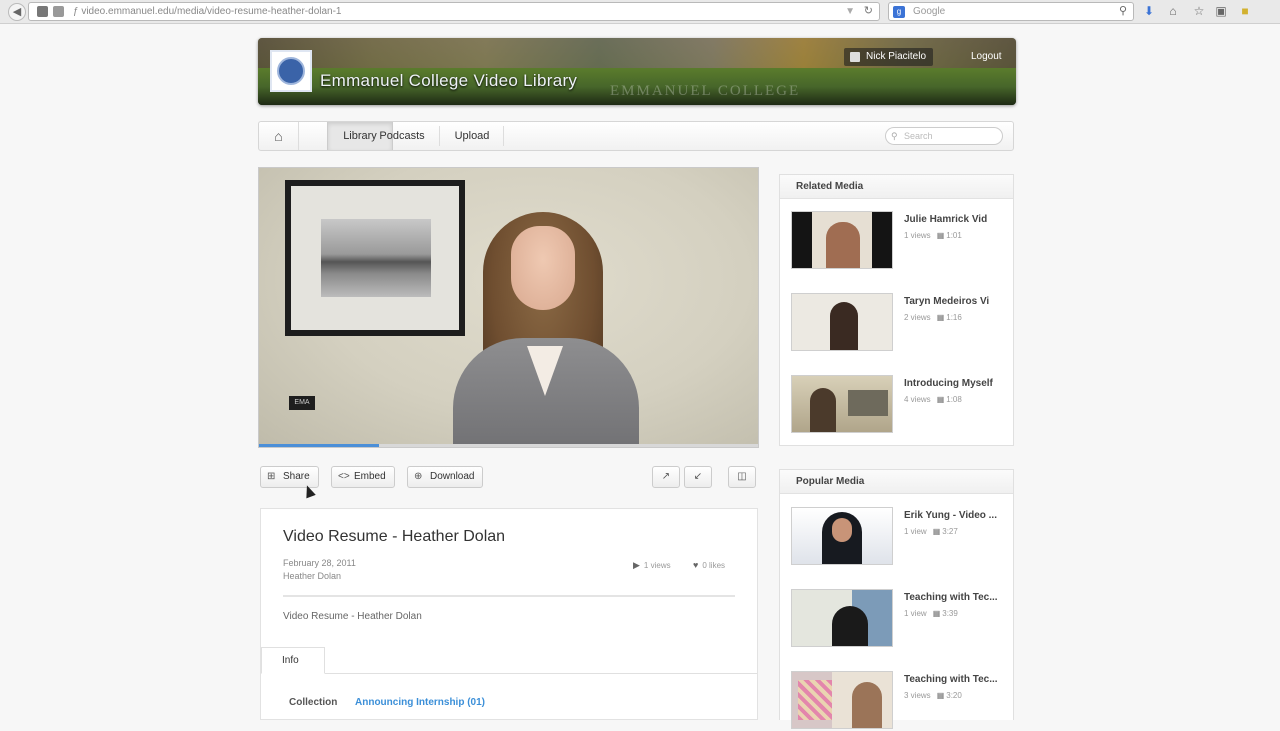 The image size is (1280, 731). I want to click on views-count: ▶ 1 views, so click(652, 565).